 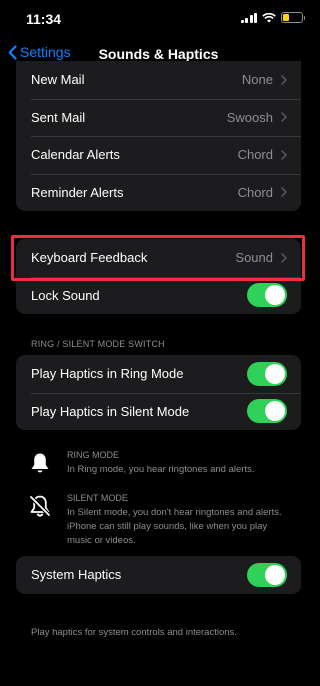 I want to click on sent-mail-row: Sent Mail Swoosh, so click(x=158, y=117).